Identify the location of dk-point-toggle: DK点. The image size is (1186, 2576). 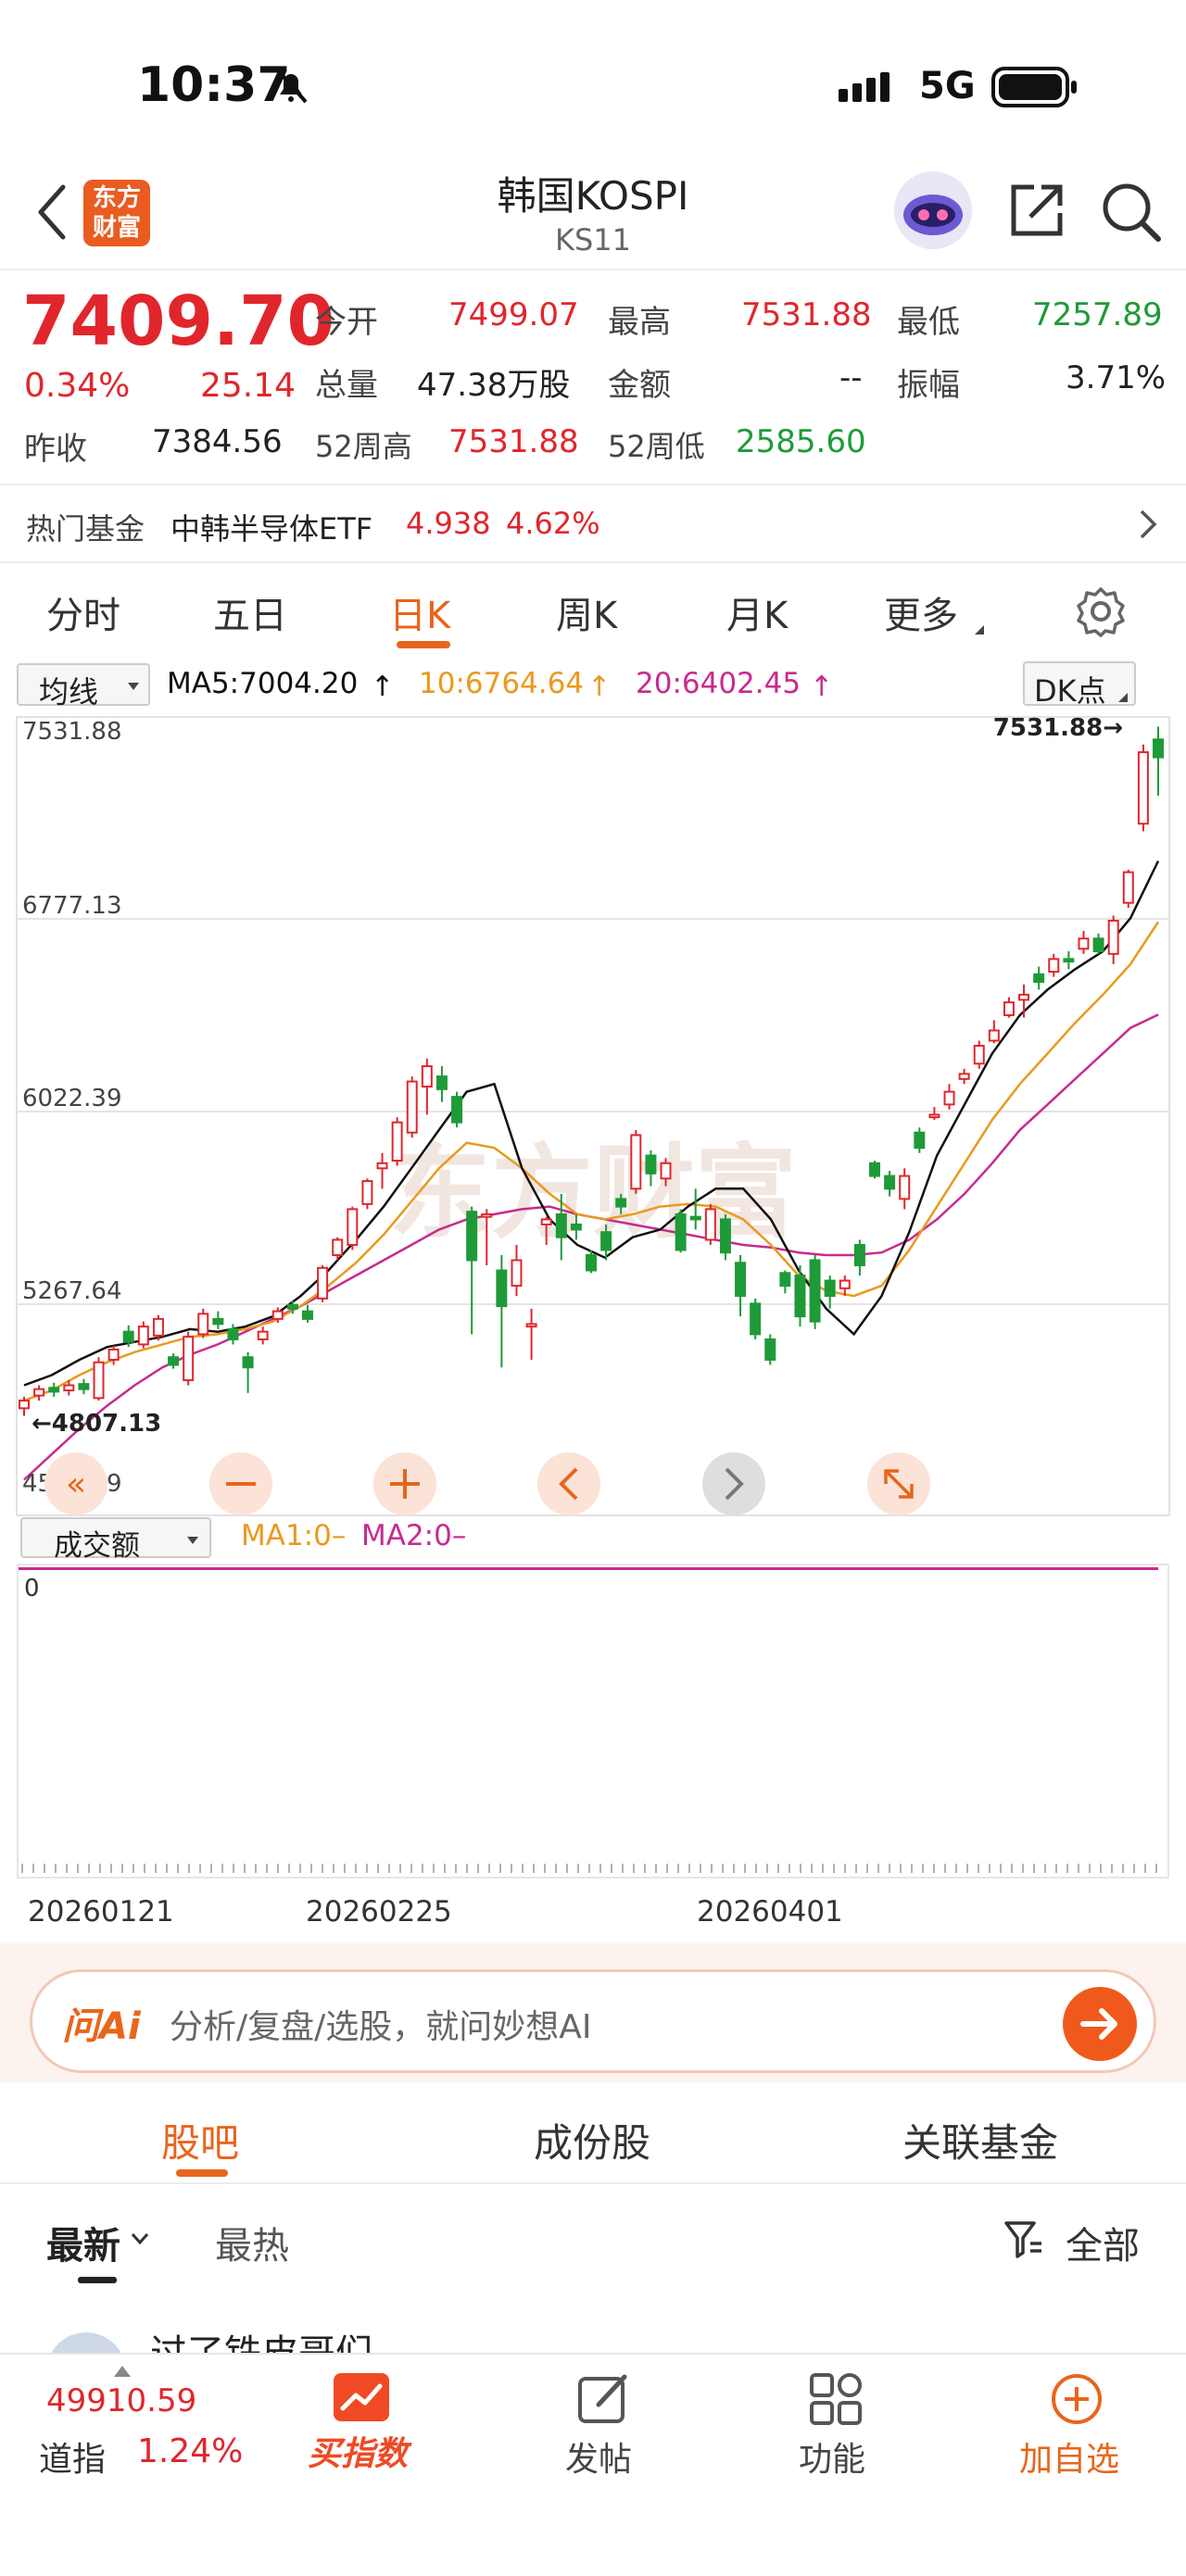
(1079, 685).